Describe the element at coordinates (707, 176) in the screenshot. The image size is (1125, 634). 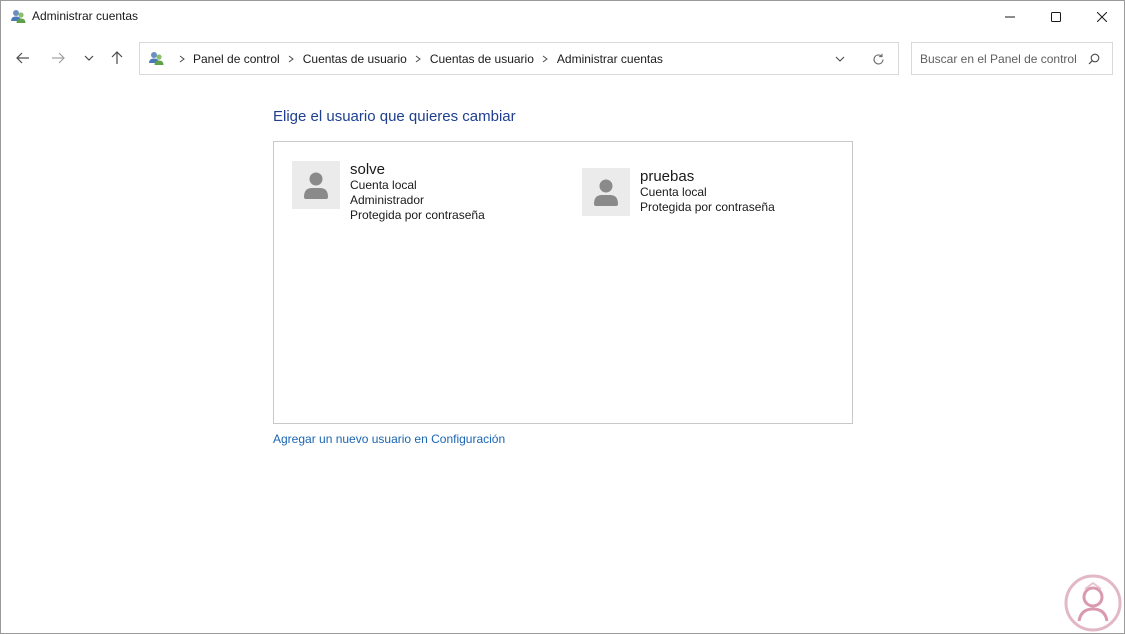
I see `account-name: pruebas` at that location.